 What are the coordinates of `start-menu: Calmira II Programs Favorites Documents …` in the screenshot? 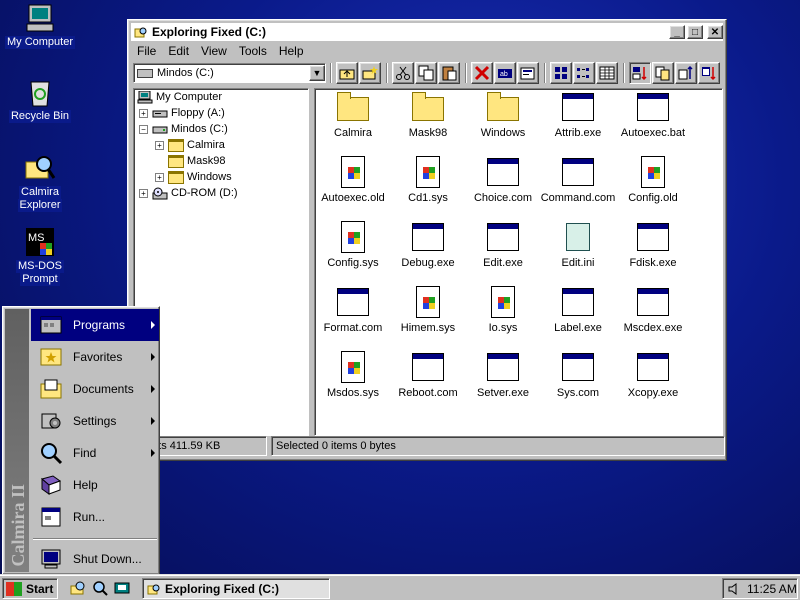 It's located at (81, 440).